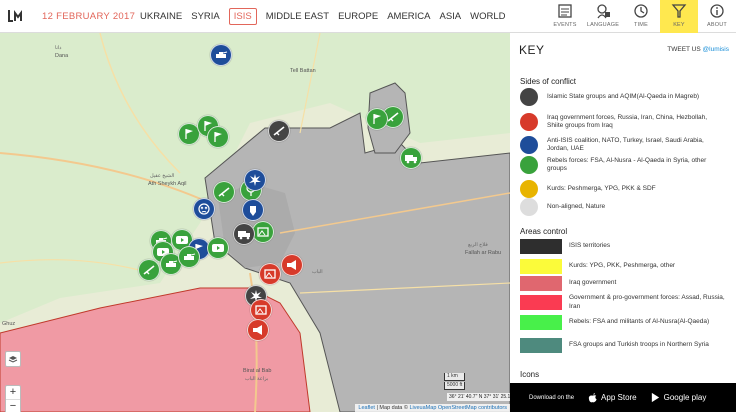 The image size is (736, 412). I want to click on time-button: TIME, so click(641, 16).